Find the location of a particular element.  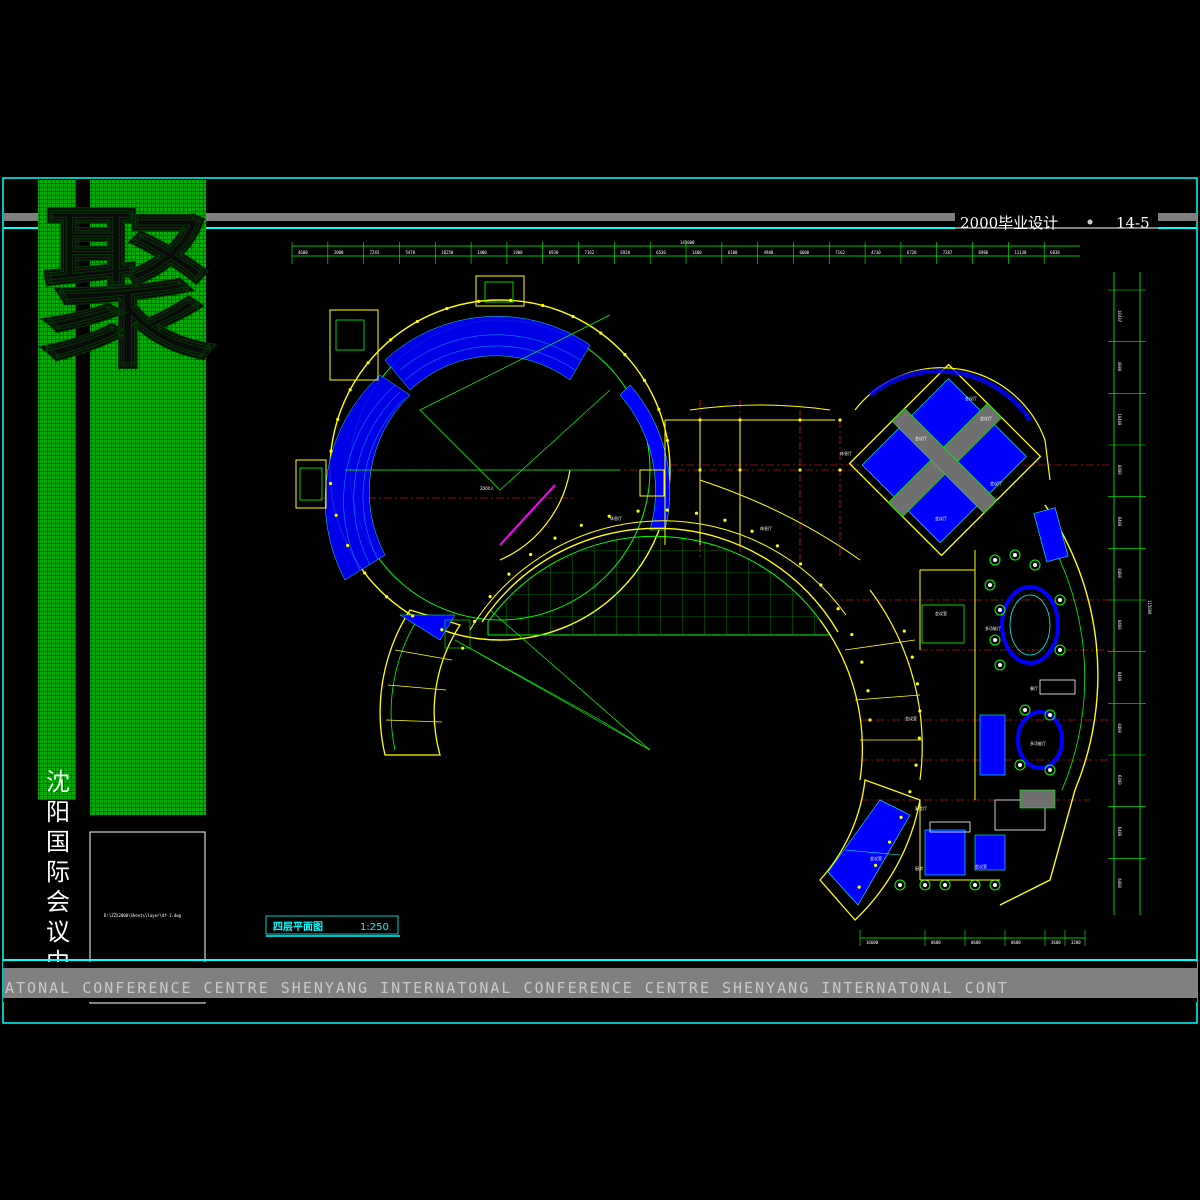

dim-label: 2000 is located at coordinates (339, 252).